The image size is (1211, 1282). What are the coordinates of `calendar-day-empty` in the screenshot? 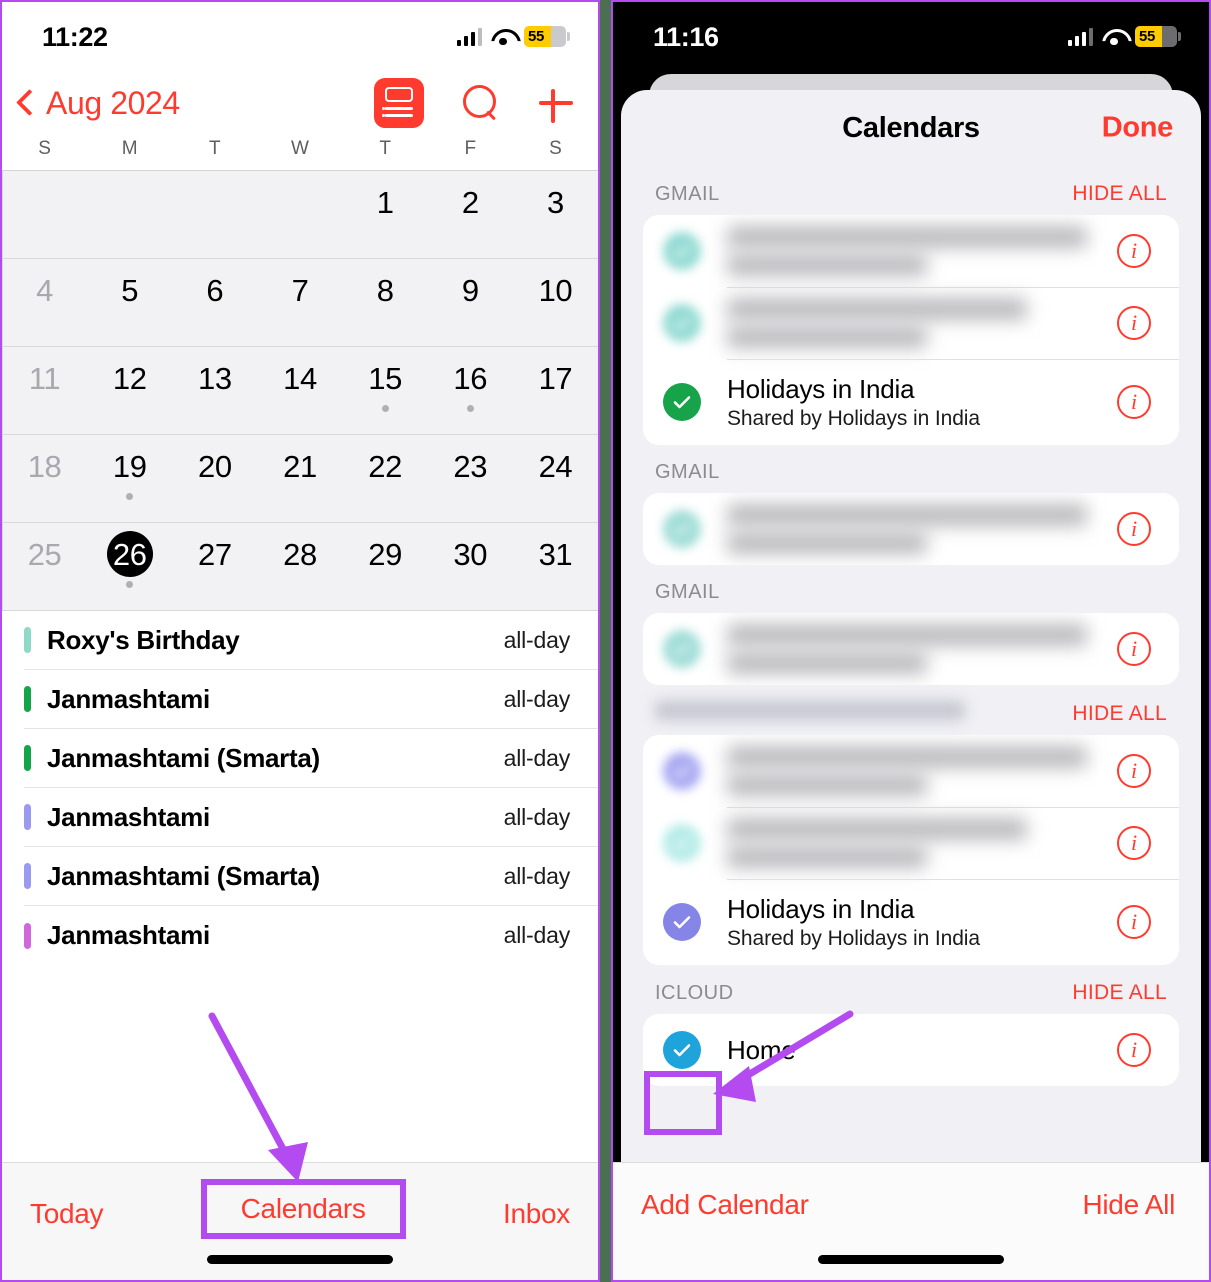 It's located at (214, 214).